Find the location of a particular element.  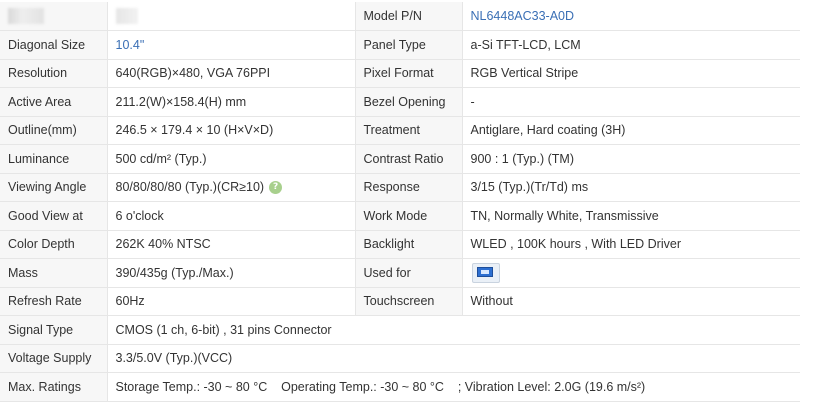

spec-row: Refresh Rate 60Hz Touchscreen Without is located at coordinates (400, 301).